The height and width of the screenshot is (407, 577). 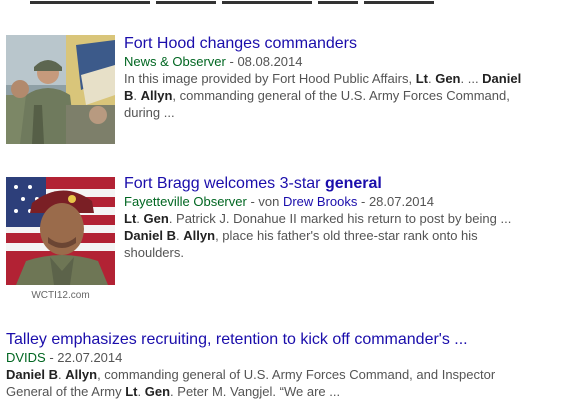 What do you see at coordinates (347, 252) in the screenshot?
I see `snippet-line: shoulders.` at bounding box center [347, 252].